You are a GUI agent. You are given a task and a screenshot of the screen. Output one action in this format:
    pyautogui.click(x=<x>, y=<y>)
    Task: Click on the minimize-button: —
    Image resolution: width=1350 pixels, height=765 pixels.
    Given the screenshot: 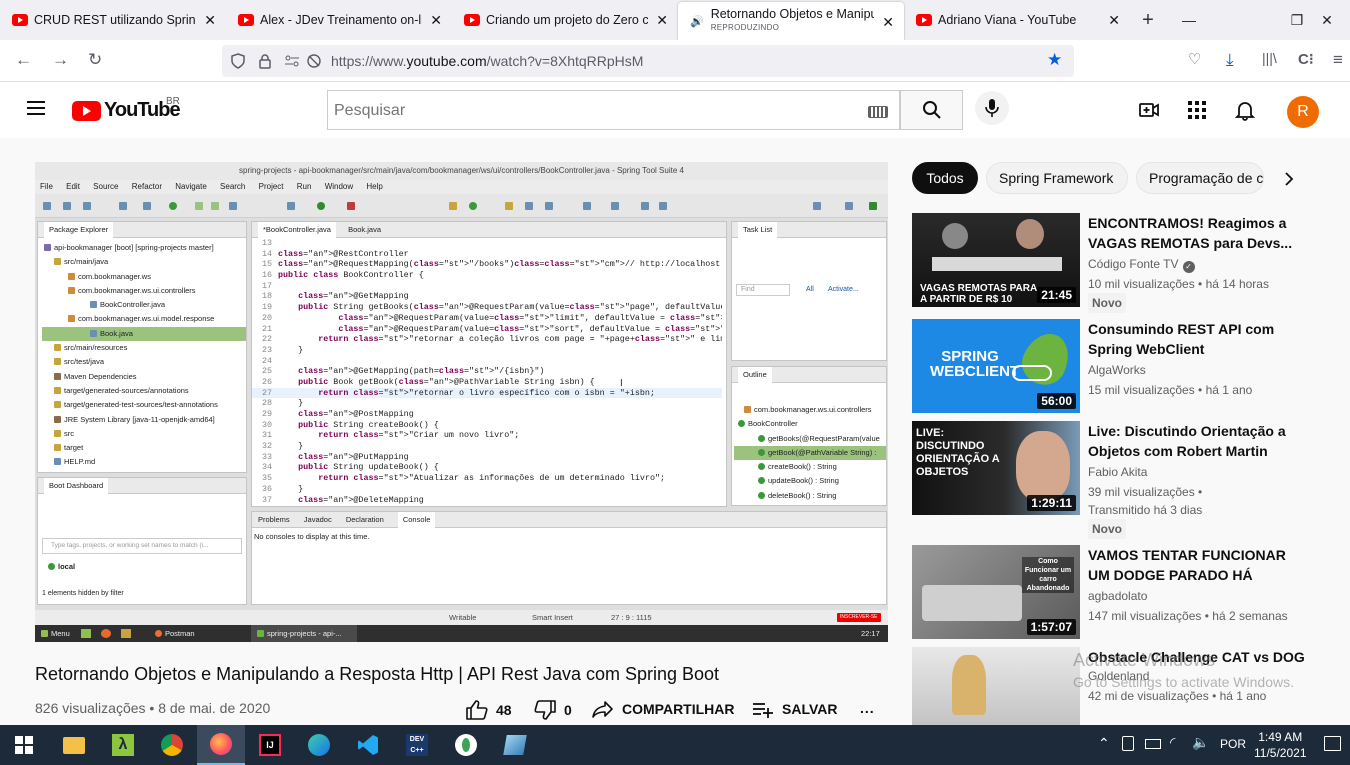 What is the action you would take?
    pyautogui.click(x=1189, y=20)
    